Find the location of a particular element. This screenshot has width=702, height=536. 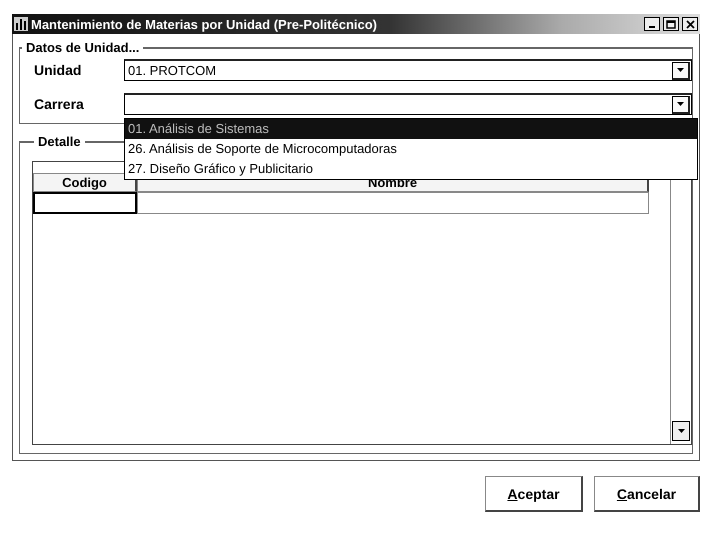

field-label: Carrera is located at coordinates (59, 104).